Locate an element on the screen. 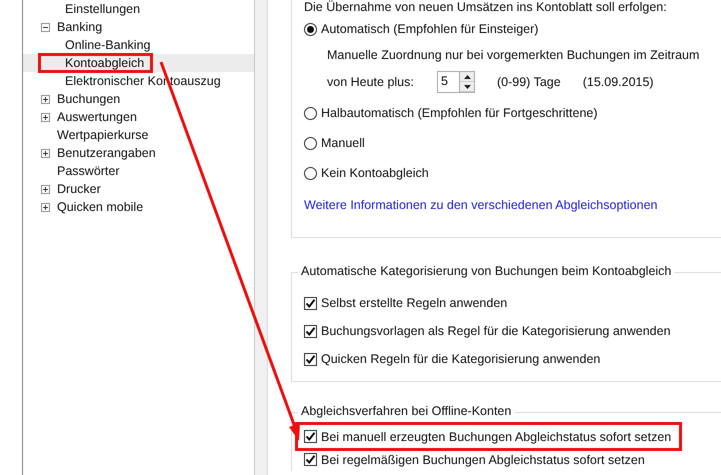  checkbox-label: Bei manuell erzeugten Buchungen Abgleichstatus sofort setzen is located at coordinates (496, 437).